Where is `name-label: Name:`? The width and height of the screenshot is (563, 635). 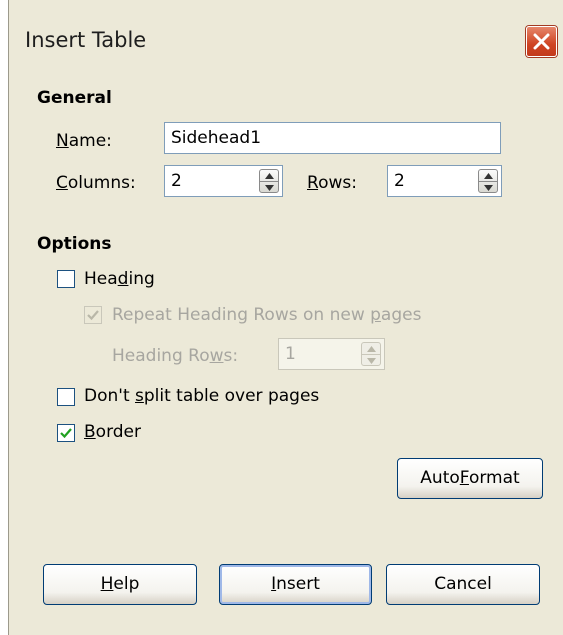
name-label: Name: is located at coordinates (84, 141).